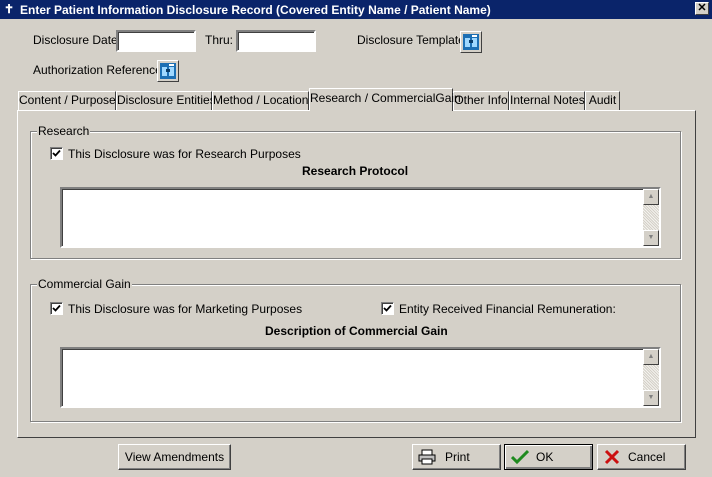 The height and width of the screenshot is (477, 712). What do you see at coordinates (647, 457) in the screenshot?
I see `cancel-label: Cancel` at bounding box center [647, 457].